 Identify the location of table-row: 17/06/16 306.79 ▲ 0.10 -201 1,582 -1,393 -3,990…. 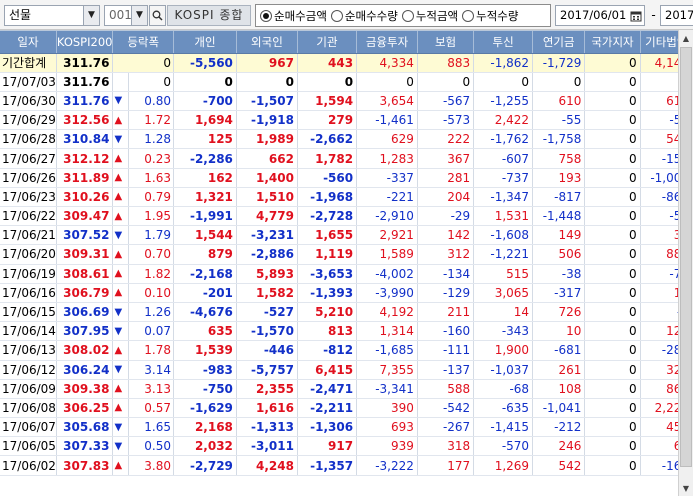
(346, 293).